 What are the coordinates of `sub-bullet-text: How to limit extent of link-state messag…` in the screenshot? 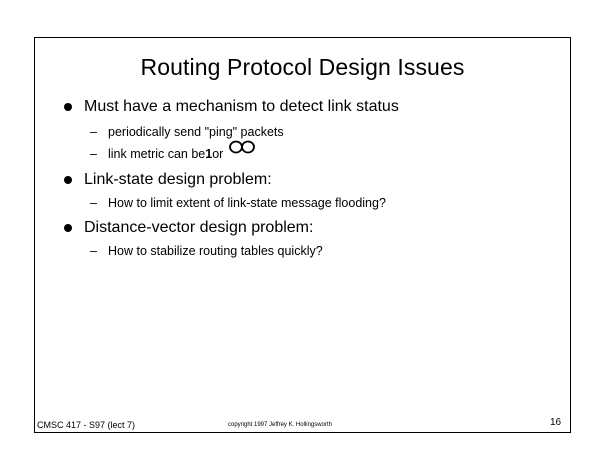 It's located at (247, 203).